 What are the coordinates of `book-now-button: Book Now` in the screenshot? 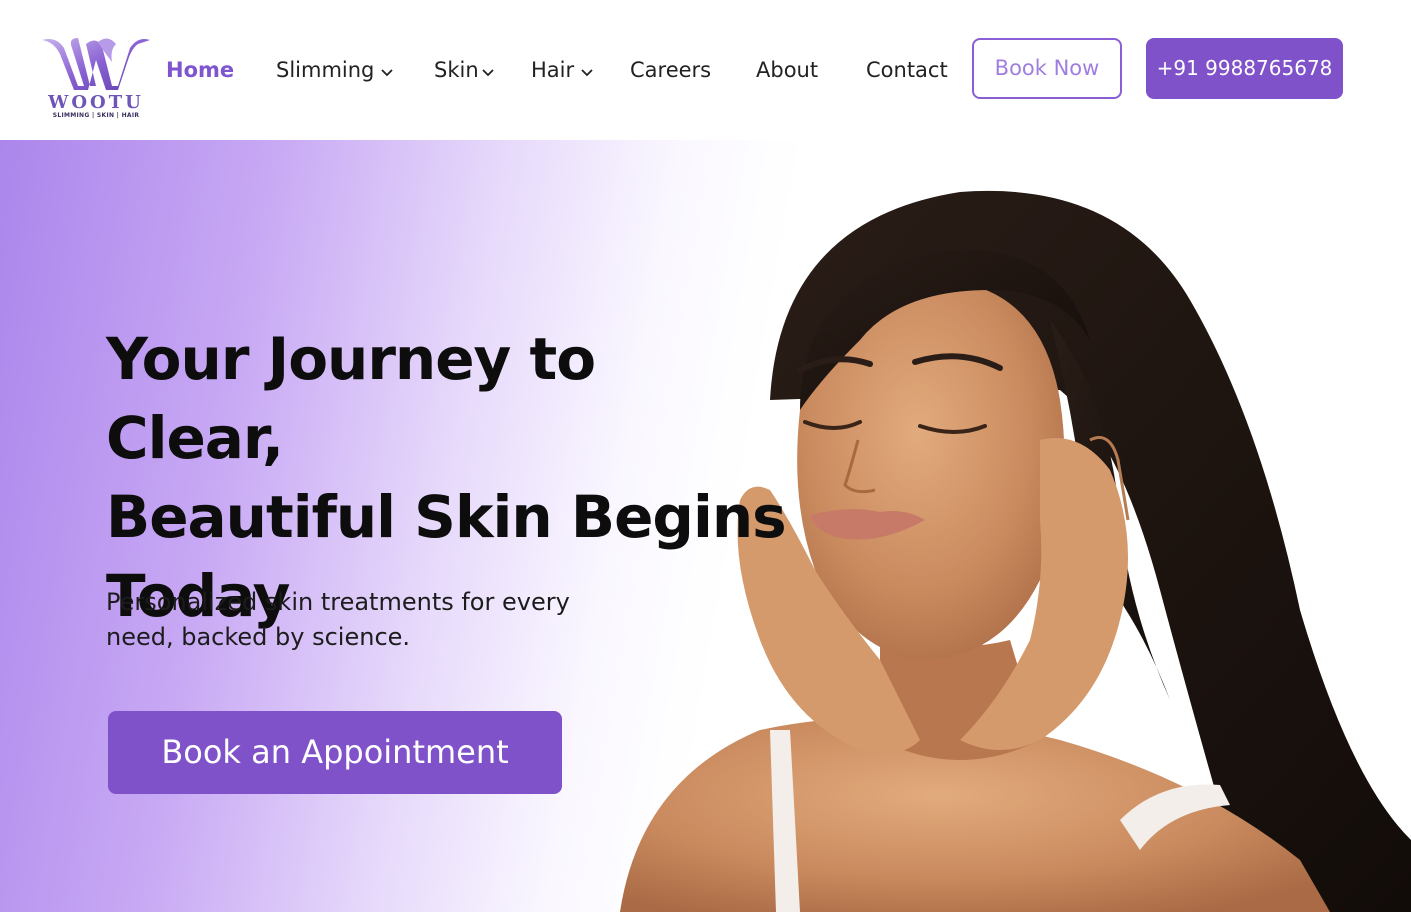 It's located at (1047, 68).